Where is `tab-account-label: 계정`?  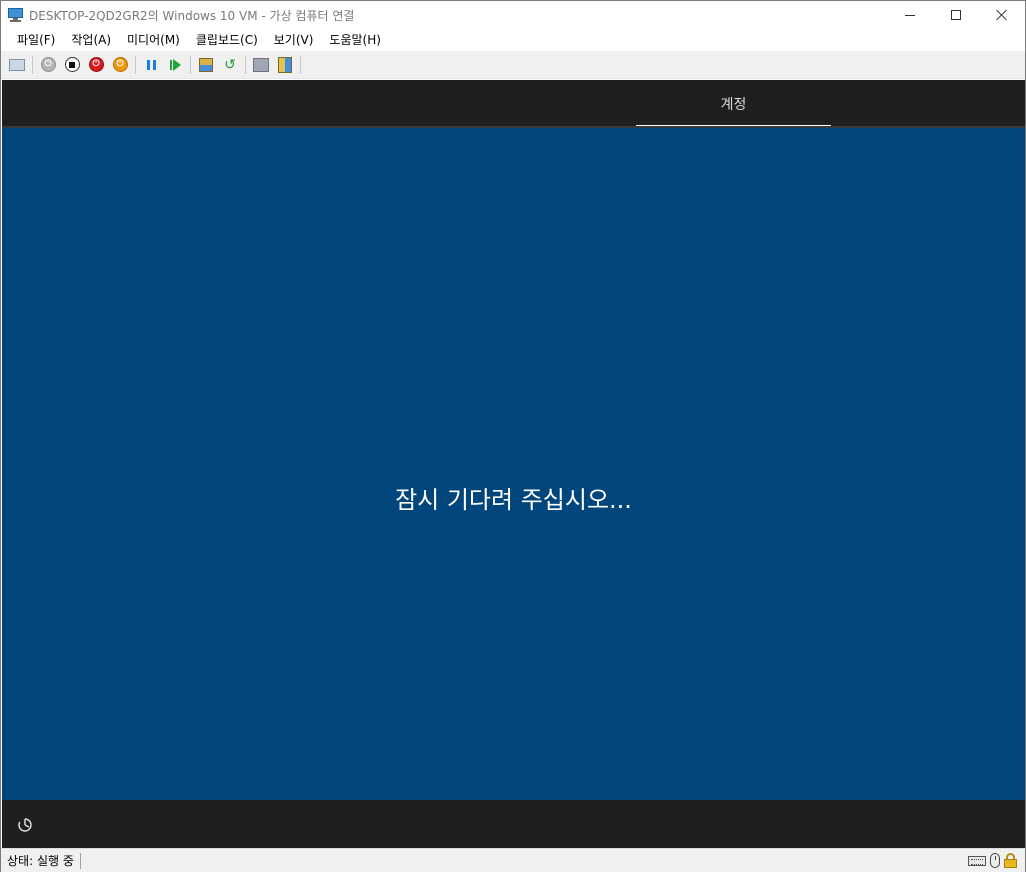
tab-account-label: 계정 is located at coordinates (733, 105).